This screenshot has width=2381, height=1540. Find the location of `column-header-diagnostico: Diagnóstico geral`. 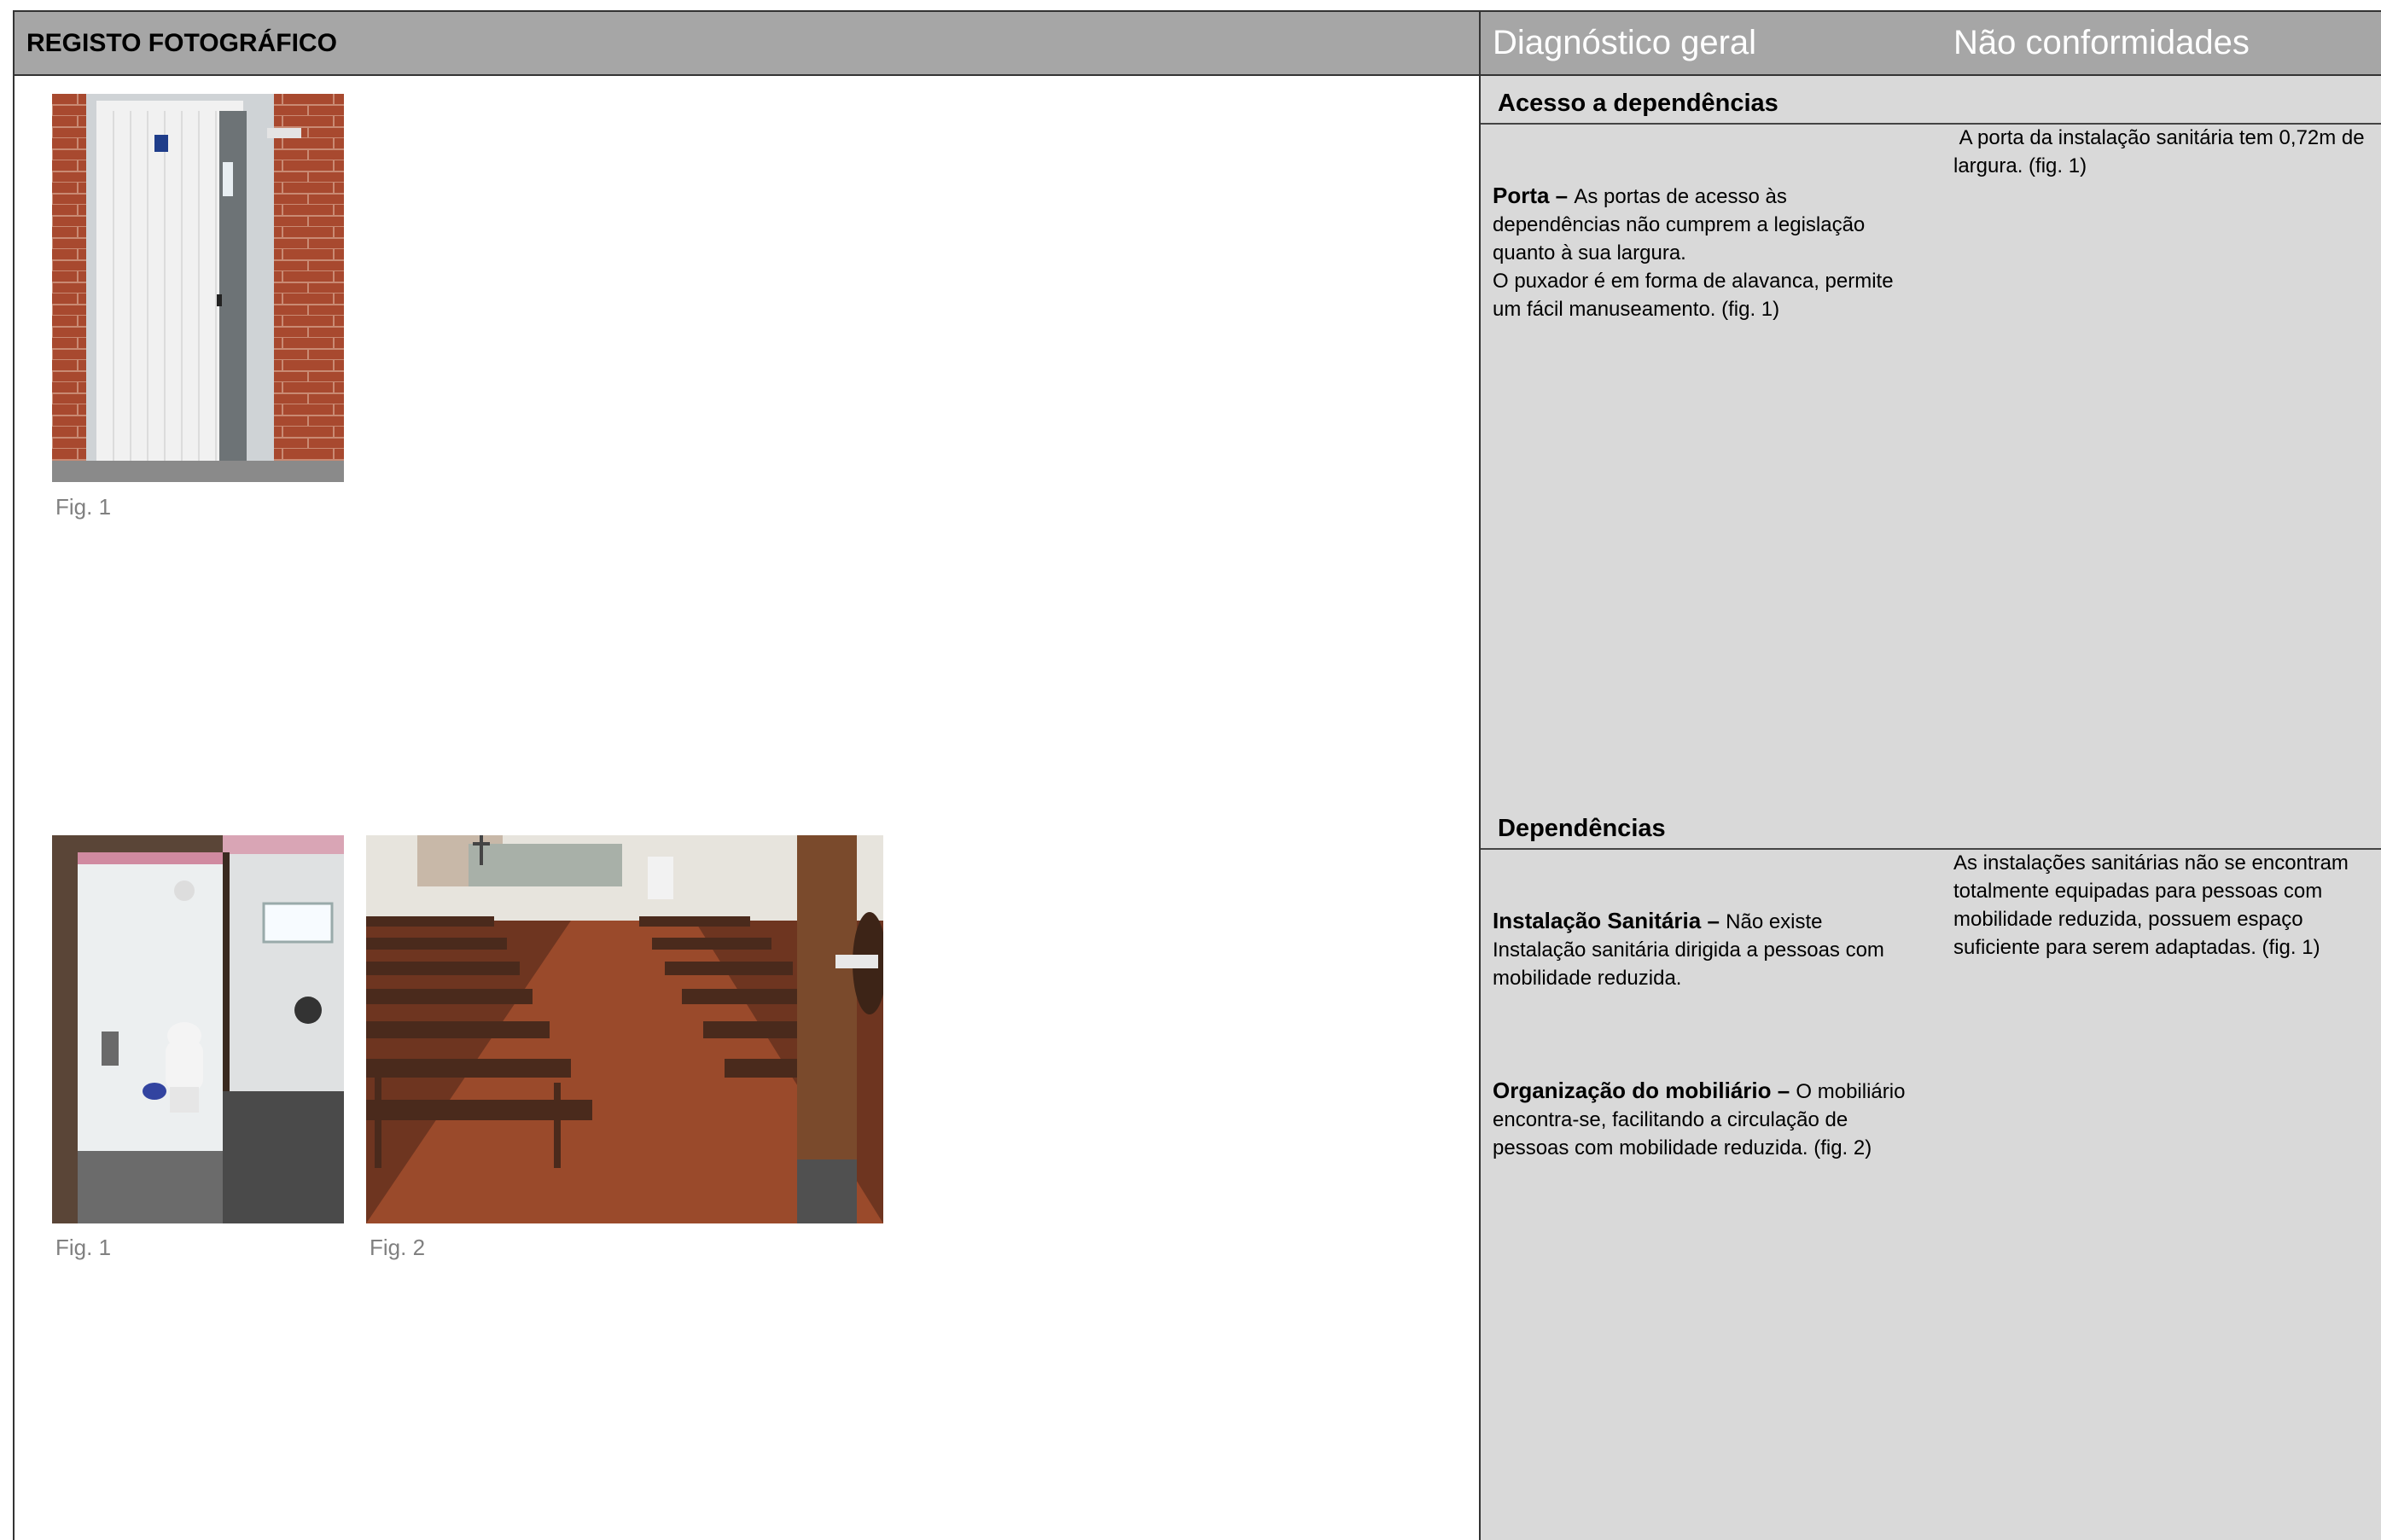

column-header-diagnostico: Diagnóstico geral is located at coordinates (1625, 42).